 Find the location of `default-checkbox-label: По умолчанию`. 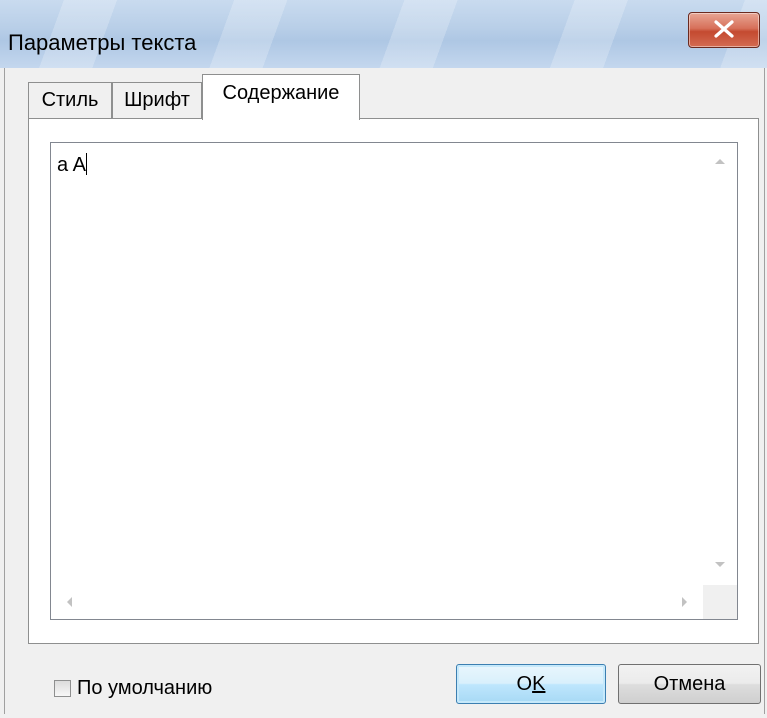

default-checkbox-label: По умолчанию is located at coordinates (144, 688).